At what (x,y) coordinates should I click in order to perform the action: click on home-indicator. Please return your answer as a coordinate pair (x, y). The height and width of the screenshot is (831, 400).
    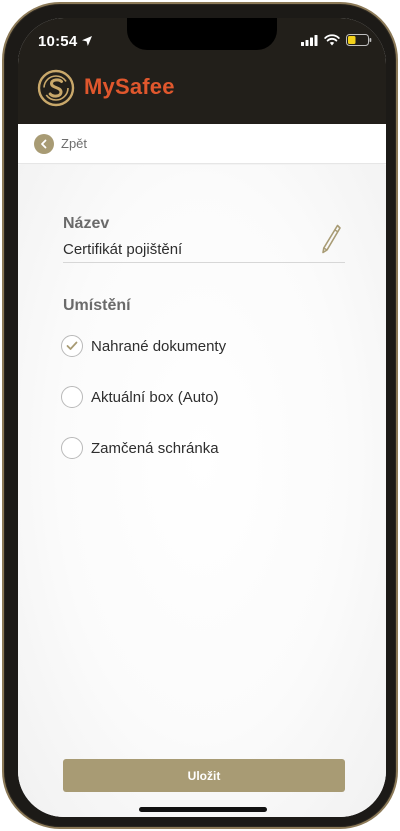
    Looking at the image, I should click on (203, 809).